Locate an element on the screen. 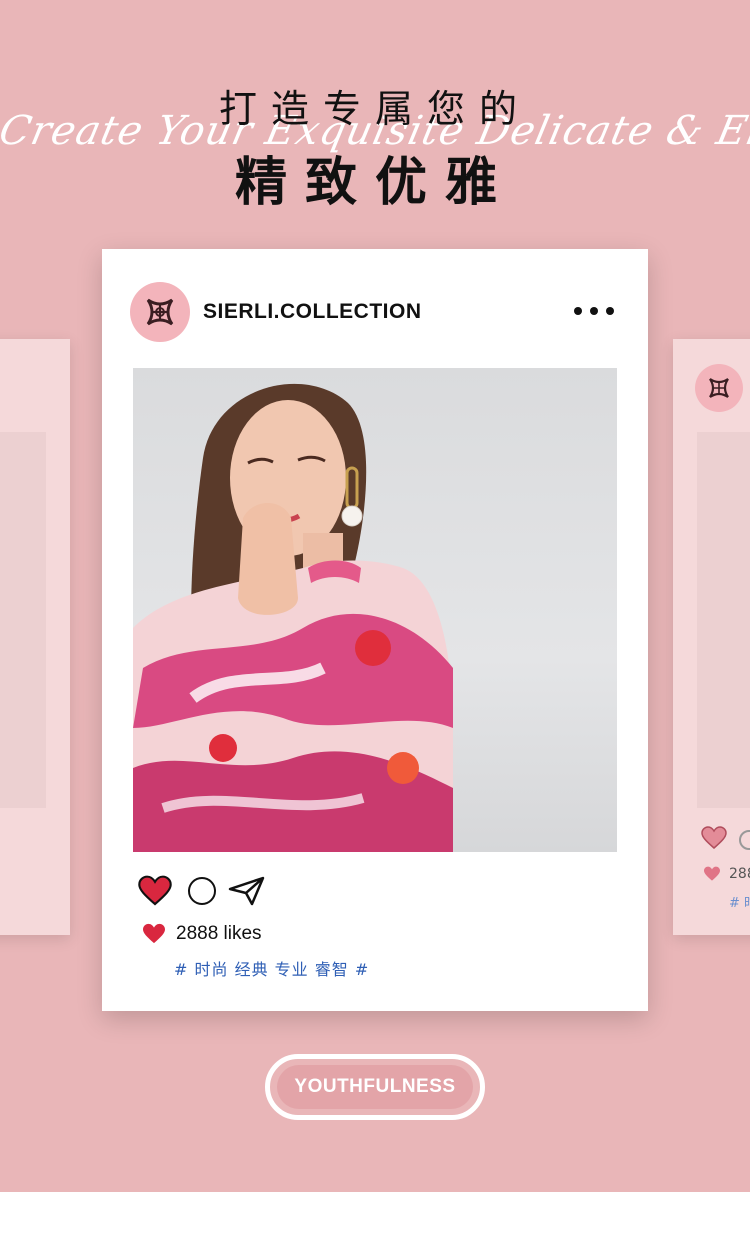 The image size is (750, 1242). like-heart-icon is located at coordinates (155, 893).